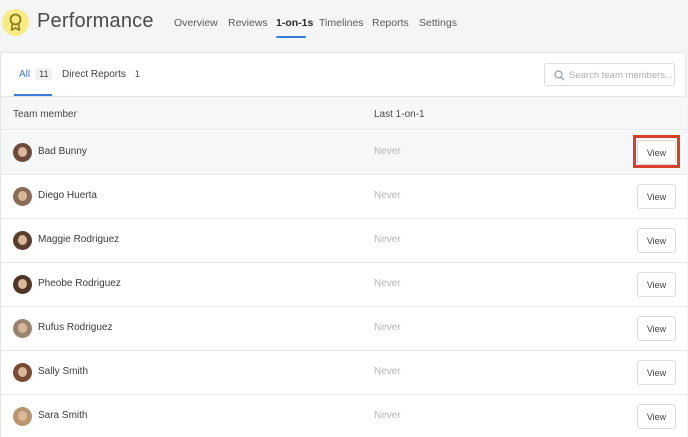 Image resolution: width=688 pixels, height=437 pixels. What do you see at coordinates (344, 285) in the screenshot?
I see `table-row: Pheobe Rodriguez Never View` at bounding box center [344, 285].